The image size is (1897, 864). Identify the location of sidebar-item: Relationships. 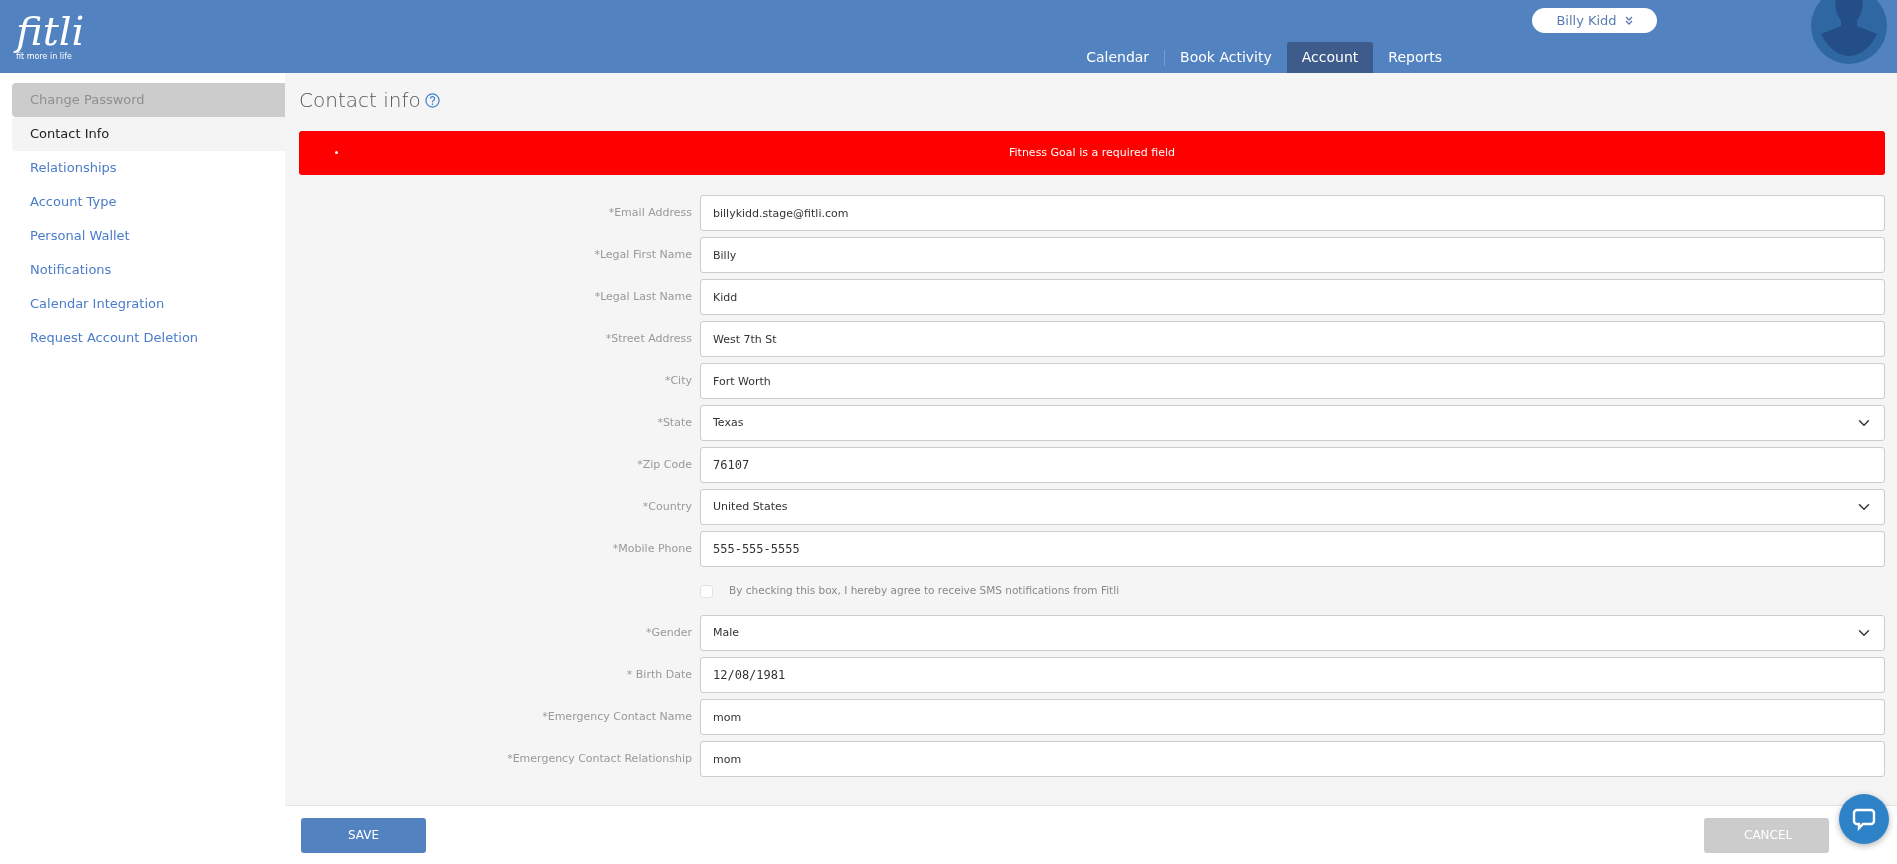
(148, 168).